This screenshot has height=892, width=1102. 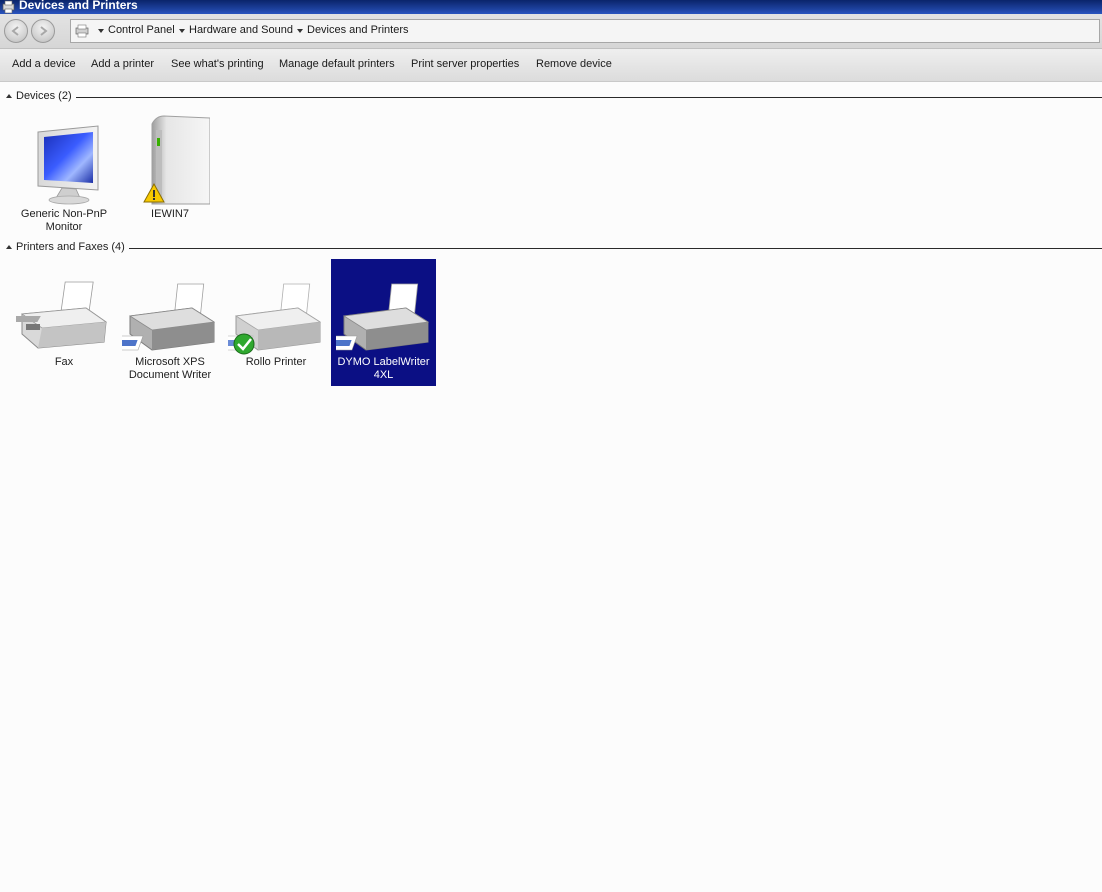 What do you see at coordinates (46, 96) in the screenshot?
I see `devices-group-label: Devices (2)` at bounding box center [46, 96].